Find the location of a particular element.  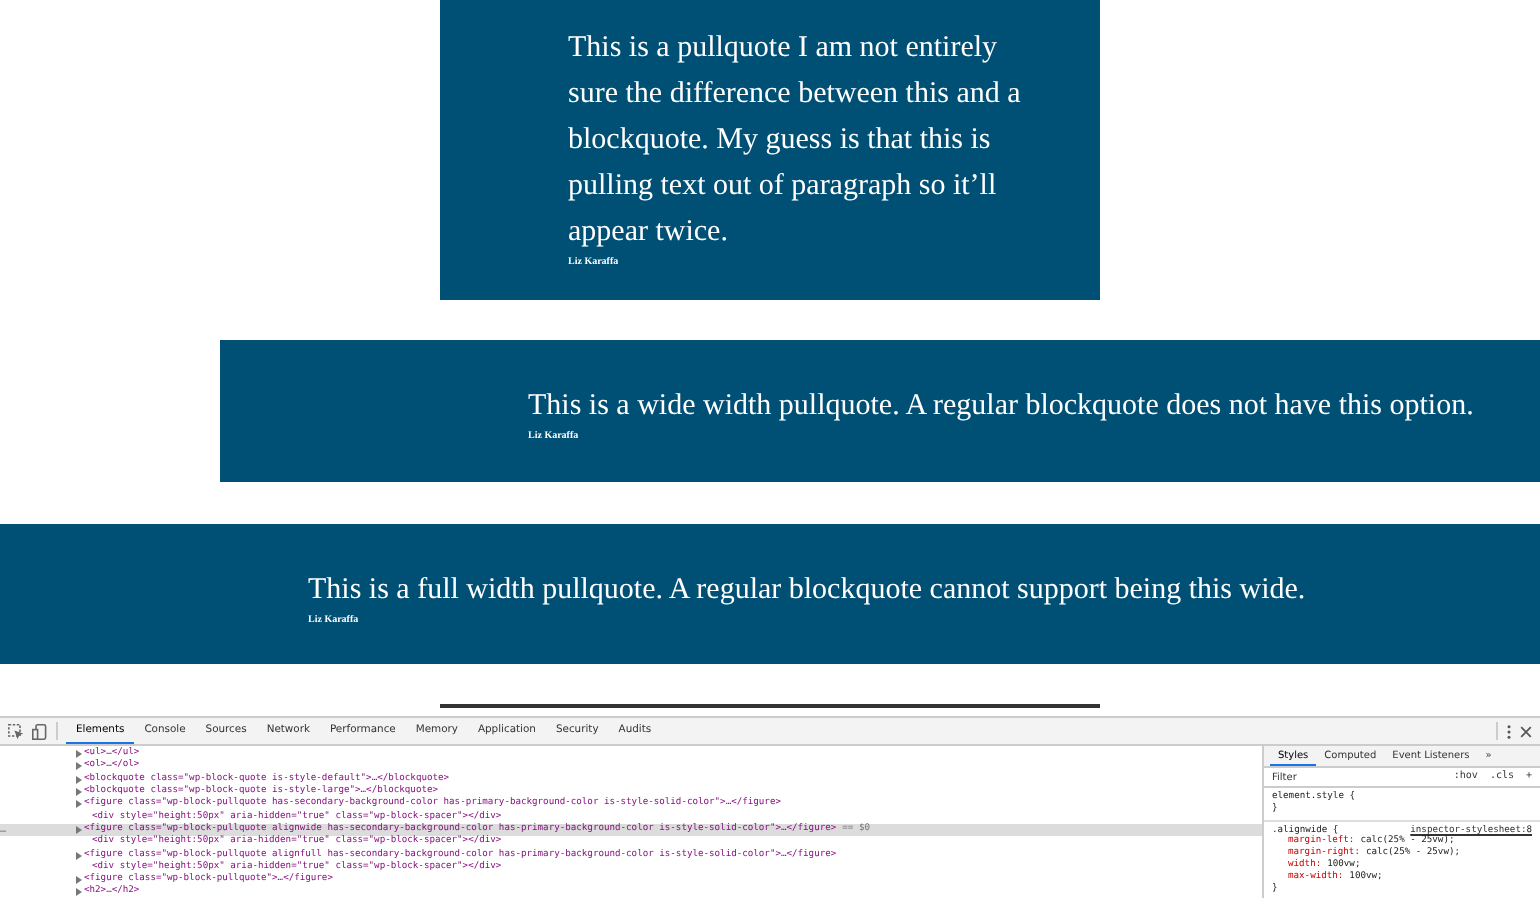

quote-text: This is a full width pullquote. A regular blockquote cannot support being this wide. is located at coordinates (808, 591).